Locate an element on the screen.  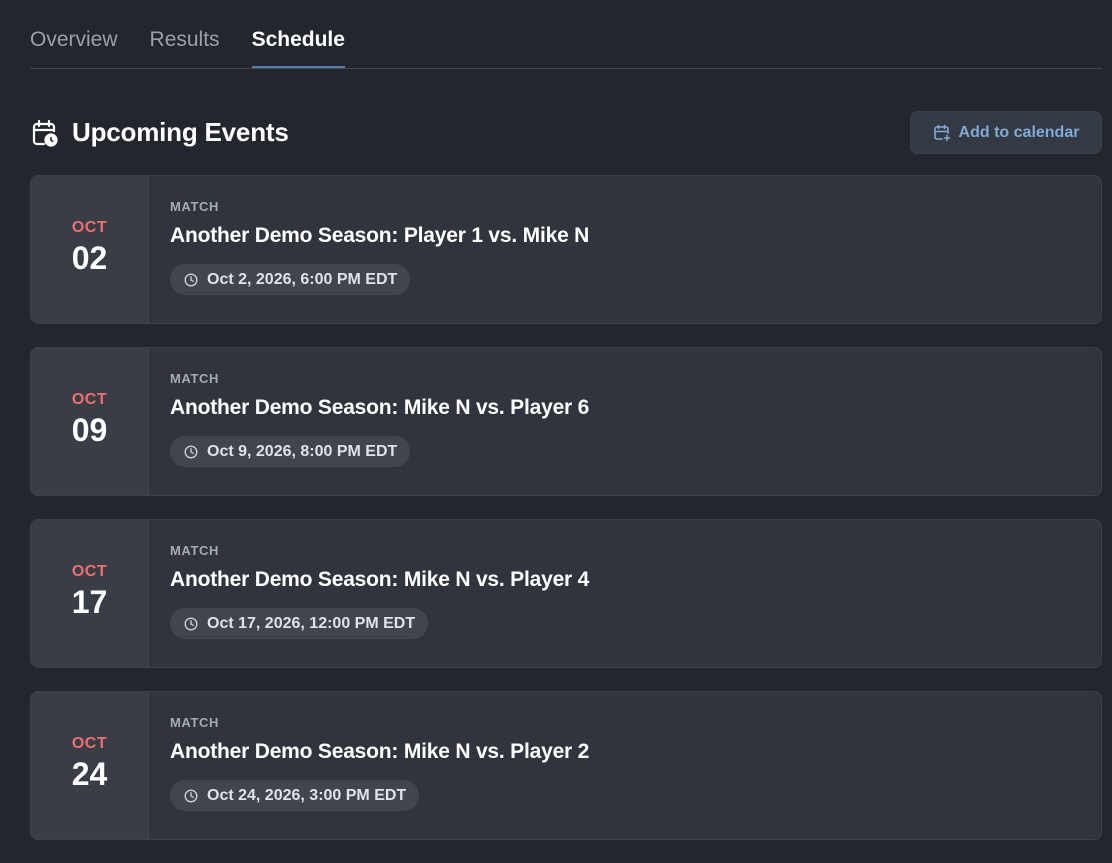
event-day: 02 is located at coordinates (89, 257).